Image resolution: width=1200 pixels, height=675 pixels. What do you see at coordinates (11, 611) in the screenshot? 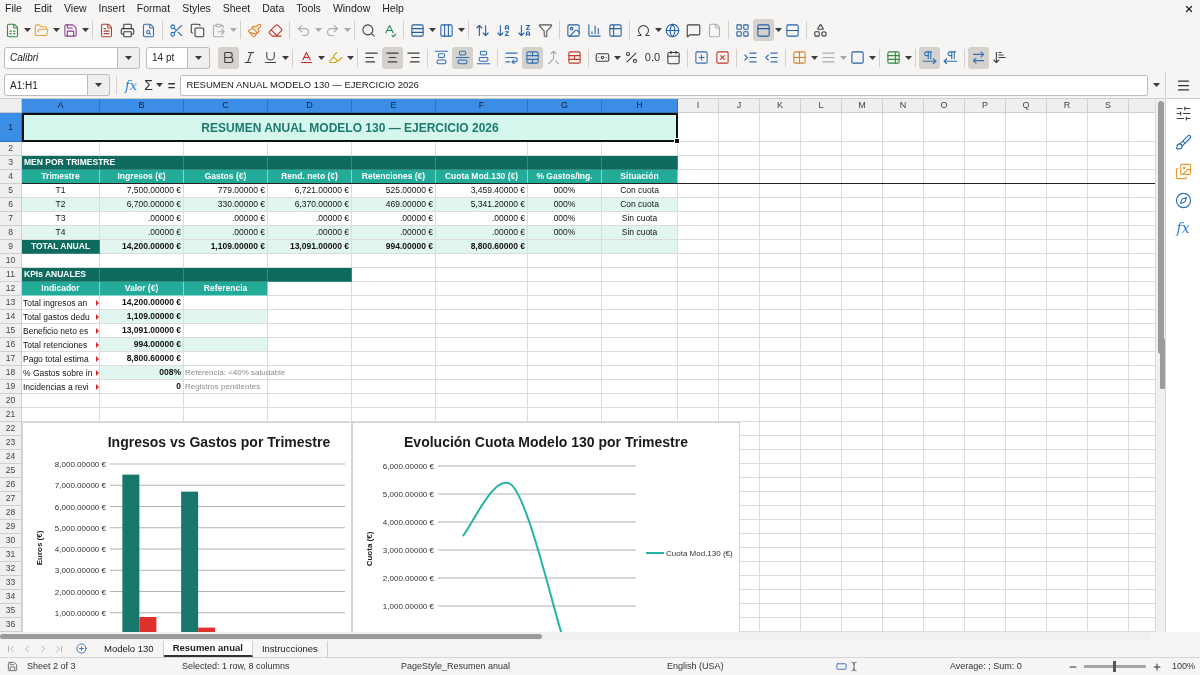
I see `row-header: 35` at bounding box center [11, 611].